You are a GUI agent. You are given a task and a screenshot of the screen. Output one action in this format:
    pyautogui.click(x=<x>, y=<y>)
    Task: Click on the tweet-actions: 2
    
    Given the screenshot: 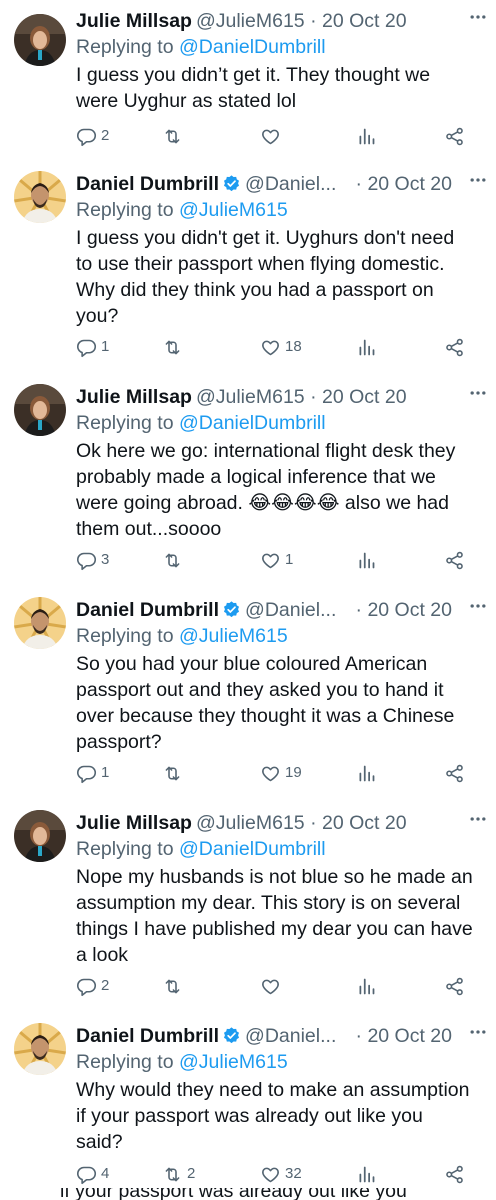 What is the action you would take?
    pyautogui.click(x=276, y=986)
    